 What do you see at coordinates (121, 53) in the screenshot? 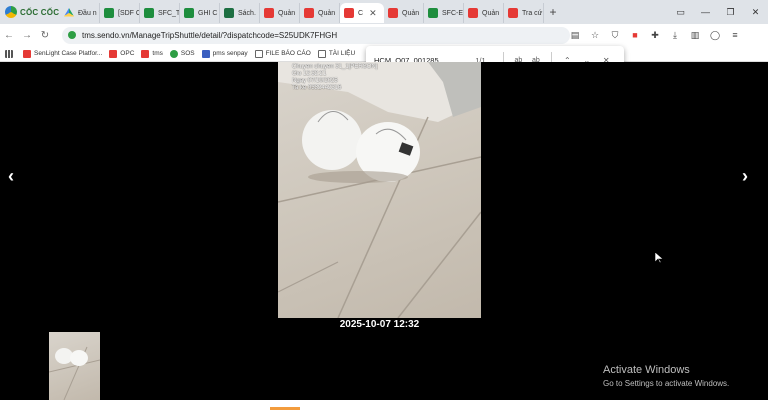
I see `bookmark-2: OPC` at bounding box center [121, 53].